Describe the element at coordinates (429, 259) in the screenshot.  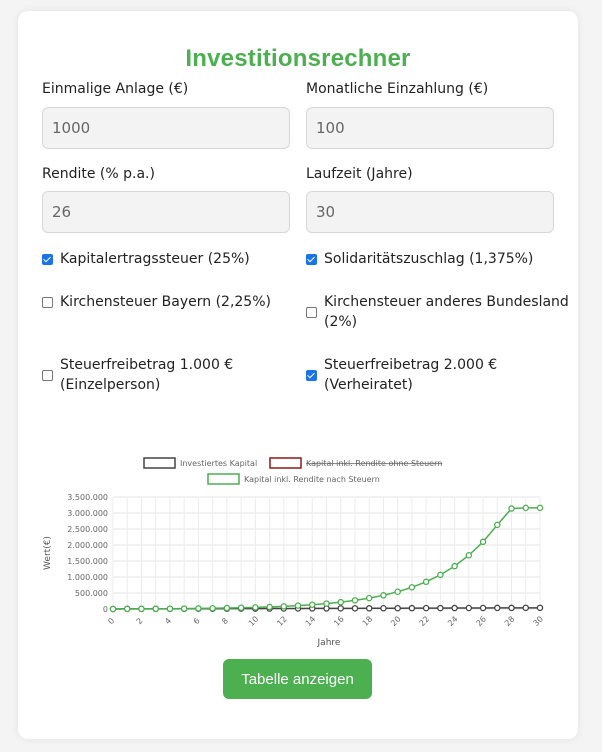
I see `soli-label: Solidaritätszuschlag (1,375%)` at that location.